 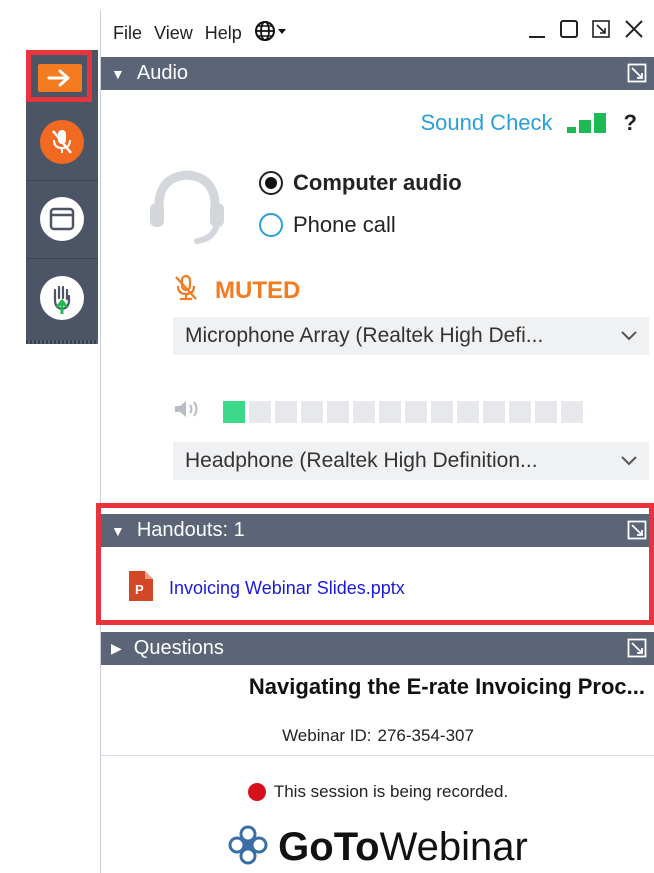 I want to click on globe-icon, so click(x=271, y=33).